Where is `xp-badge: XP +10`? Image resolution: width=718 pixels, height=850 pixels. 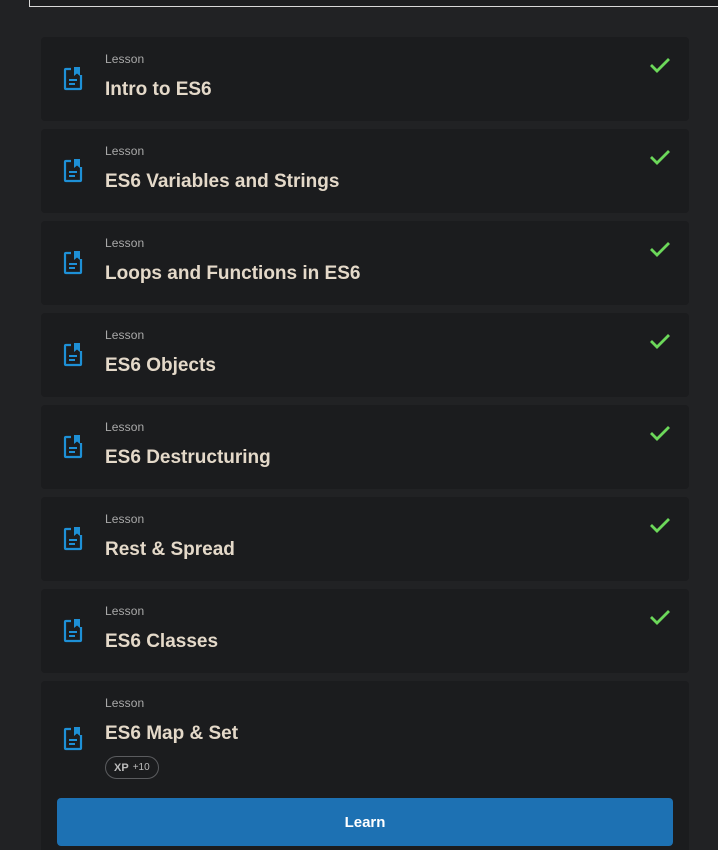 xp-badge: XP +10 is located at coordinates (132, 767).